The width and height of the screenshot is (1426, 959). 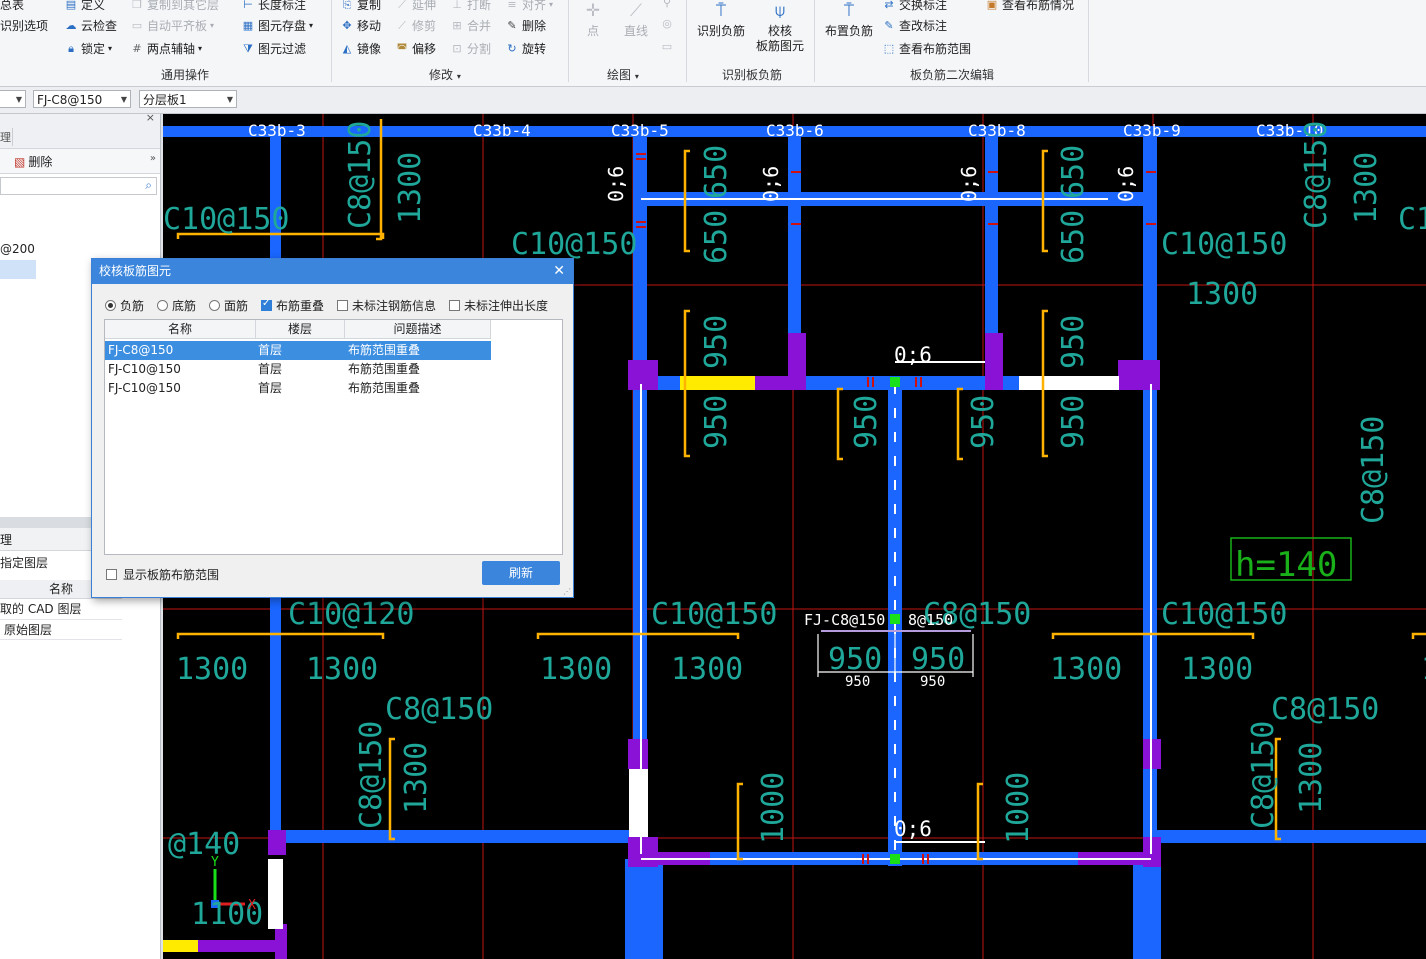 What do you see at coordinates (386, 305) in the screenshot?
I see `checkbox-no-info: 未标注钢筋信息` at bounding box center [386, 305].